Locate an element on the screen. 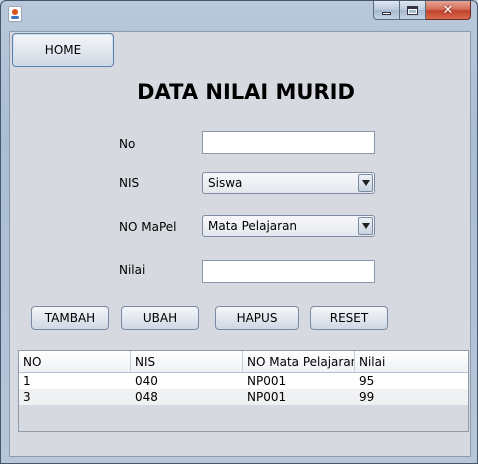 This screenshot has width=478, height=464. column-header-nilai: Nilai is located at coordinates (411, 362).